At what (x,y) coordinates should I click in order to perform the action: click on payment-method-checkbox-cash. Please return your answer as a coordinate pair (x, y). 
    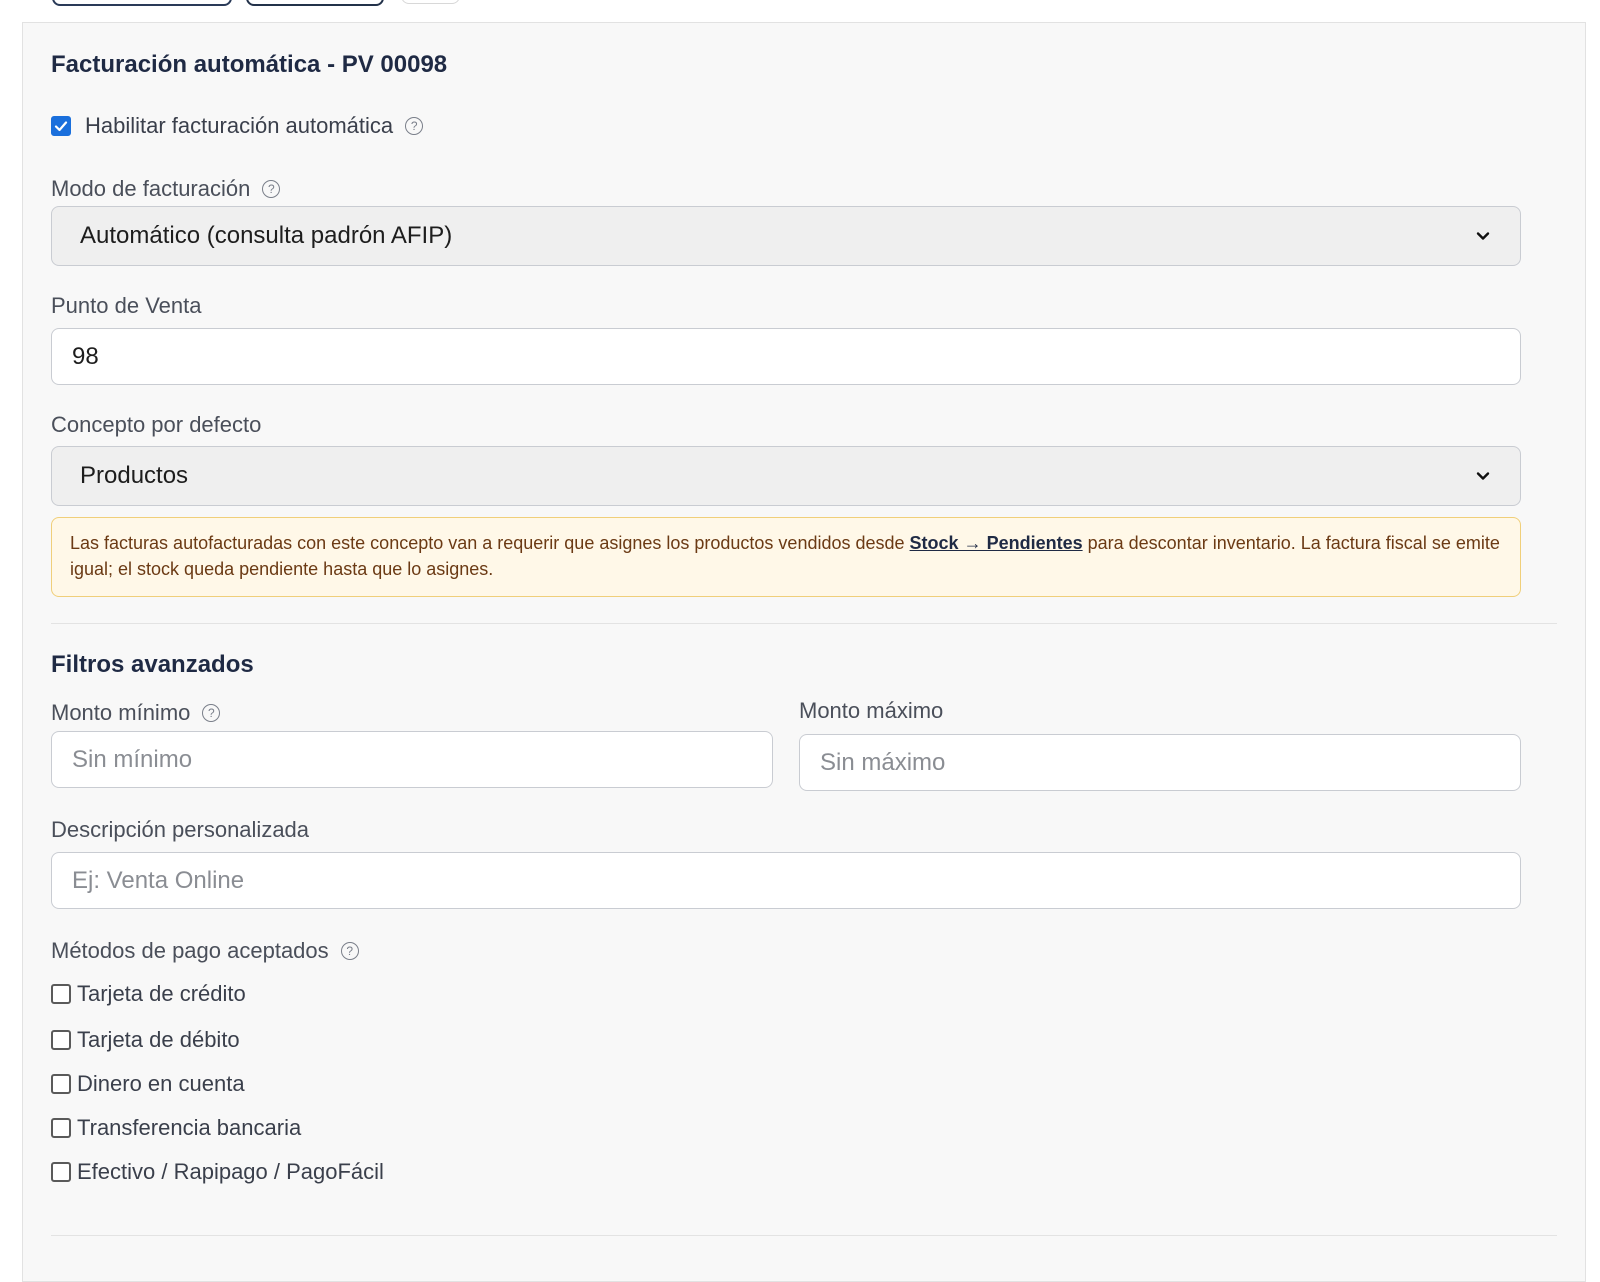
    Looking at the image, I should click on (61, 1172).